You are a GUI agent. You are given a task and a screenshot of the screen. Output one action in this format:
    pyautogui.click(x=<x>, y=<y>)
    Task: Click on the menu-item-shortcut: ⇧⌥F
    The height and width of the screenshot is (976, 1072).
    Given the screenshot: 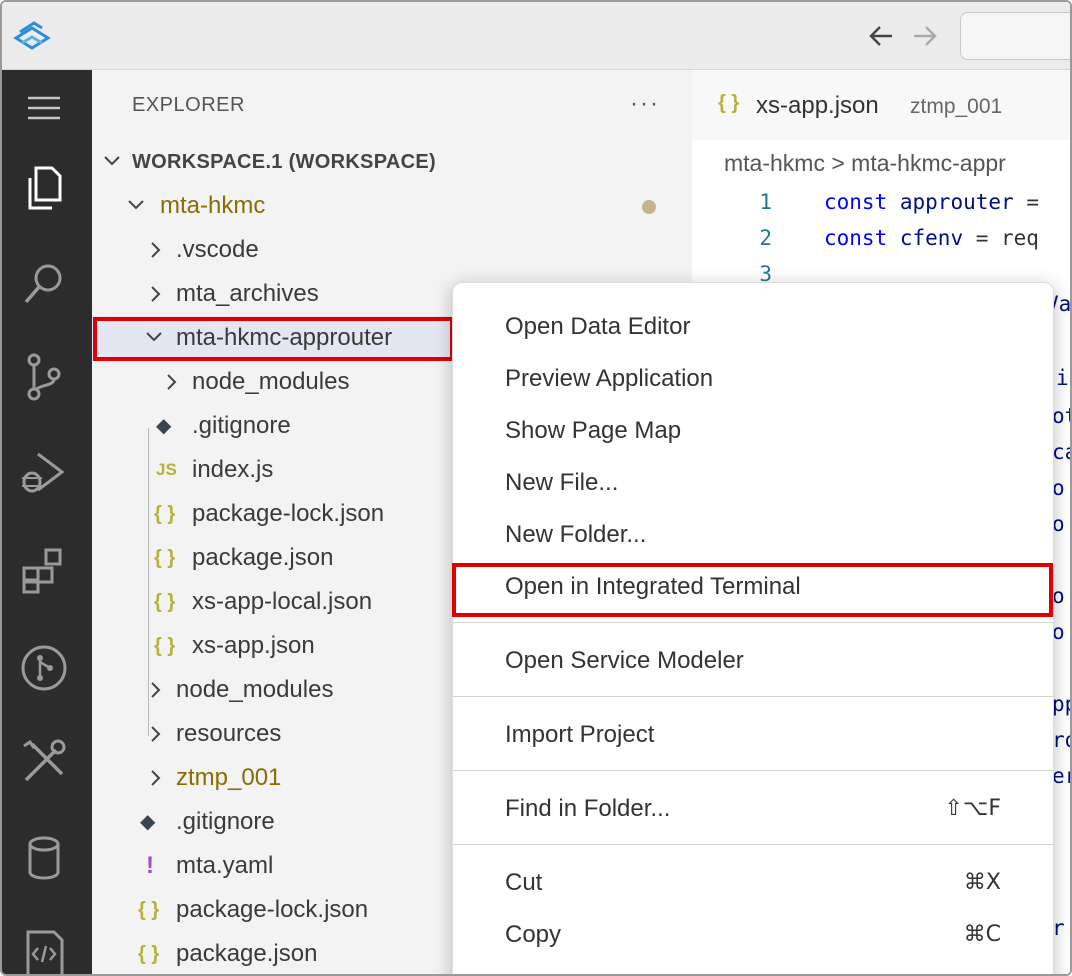 What is the action you would take?
    pyautogui.click(x=972, y=808)
    